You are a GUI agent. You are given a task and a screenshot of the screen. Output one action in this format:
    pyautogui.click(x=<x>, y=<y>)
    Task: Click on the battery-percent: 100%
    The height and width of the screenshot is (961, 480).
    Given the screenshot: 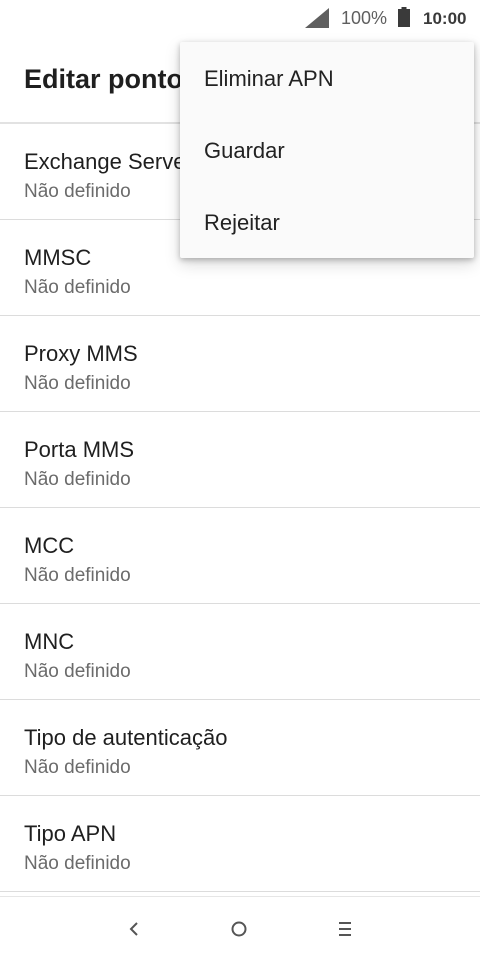 What is the action you would take?
    pyautogui.click(x=364, y=18)
    